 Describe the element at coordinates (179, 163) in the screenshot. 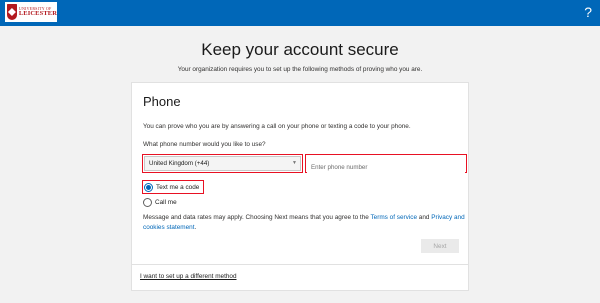

I see `country-select-value: United Kingdom (+44)` at that location.